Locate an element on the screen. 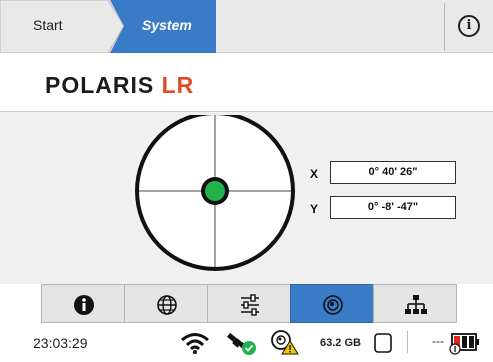 The image size is (493, 362). clock-time: 23:03:29 is located at coordinates (60, 343).